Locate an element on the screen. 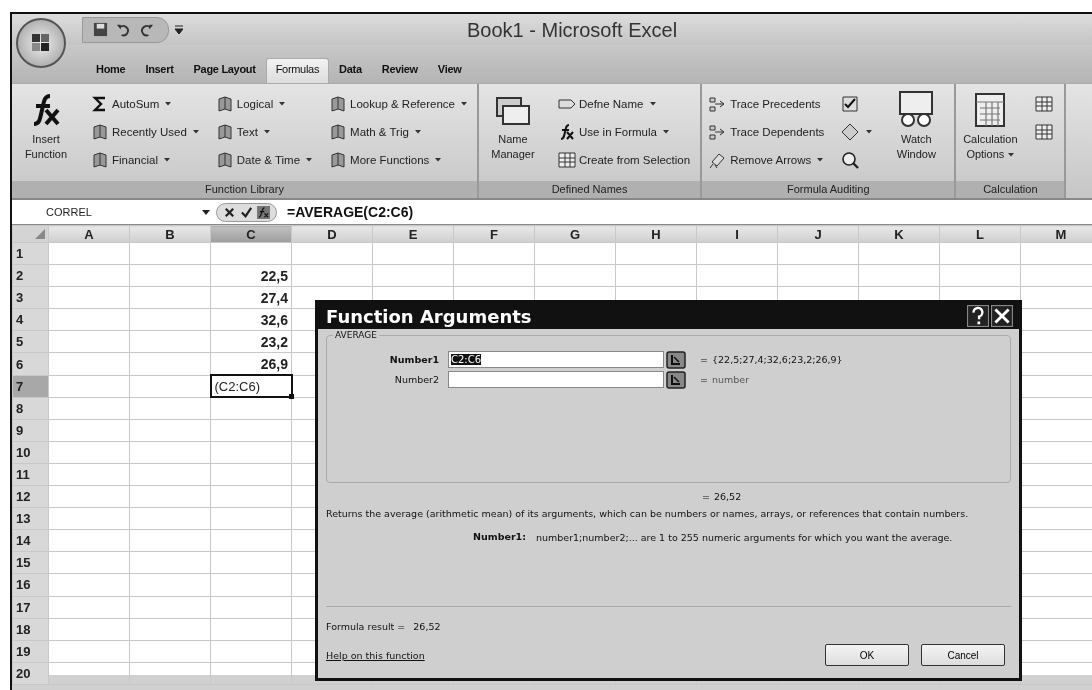 The height and width of the screenshot is (690, 1092). row-header: 7 is located at coordinates (30, 386).